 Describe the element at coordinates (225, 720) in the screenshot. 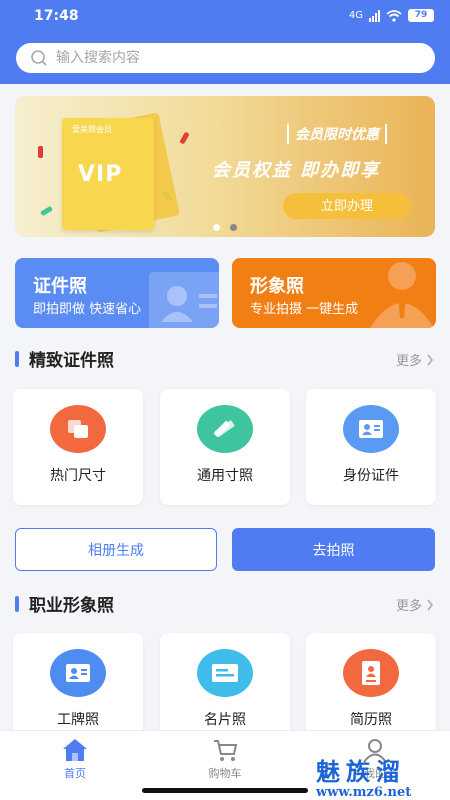

I see `tile-label: 名片照` at that location.